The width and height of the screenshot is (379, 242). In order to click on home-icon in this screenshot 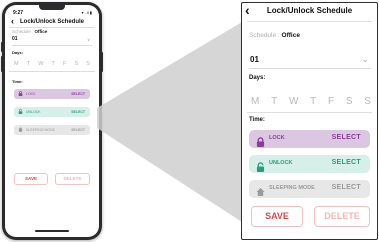, I will do `click(260, 190)`.